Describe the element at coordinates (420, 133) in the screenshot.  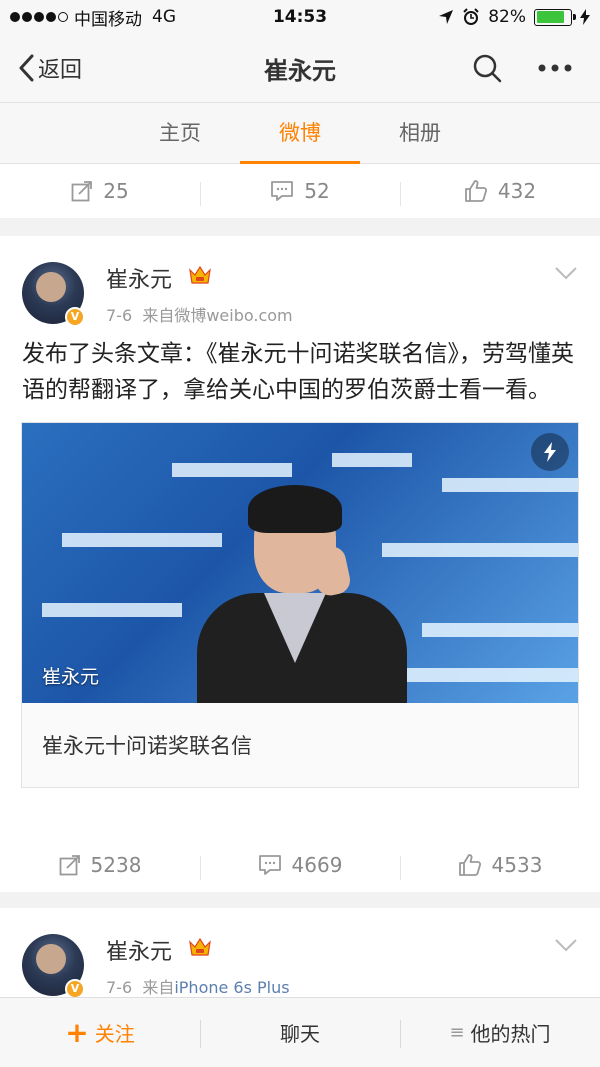
I see `tab-album: 相册` at that location.